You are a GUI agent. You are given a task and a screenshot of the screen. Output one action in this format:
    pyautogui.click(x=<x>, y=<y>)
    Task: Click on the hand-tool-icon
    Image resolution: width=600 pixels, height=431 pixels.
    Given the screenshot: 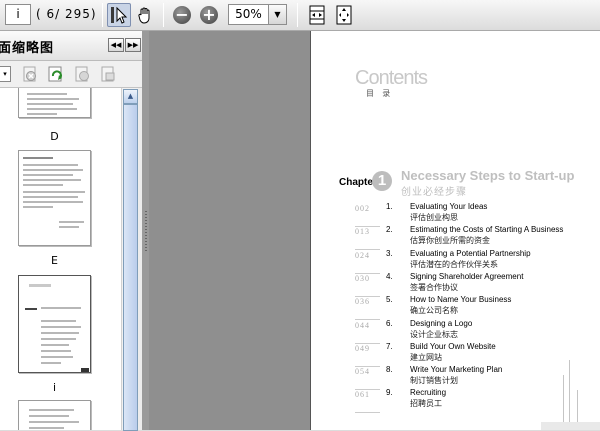 What is the action you would take?
    pyautogui.click(x=144, y=15)
    